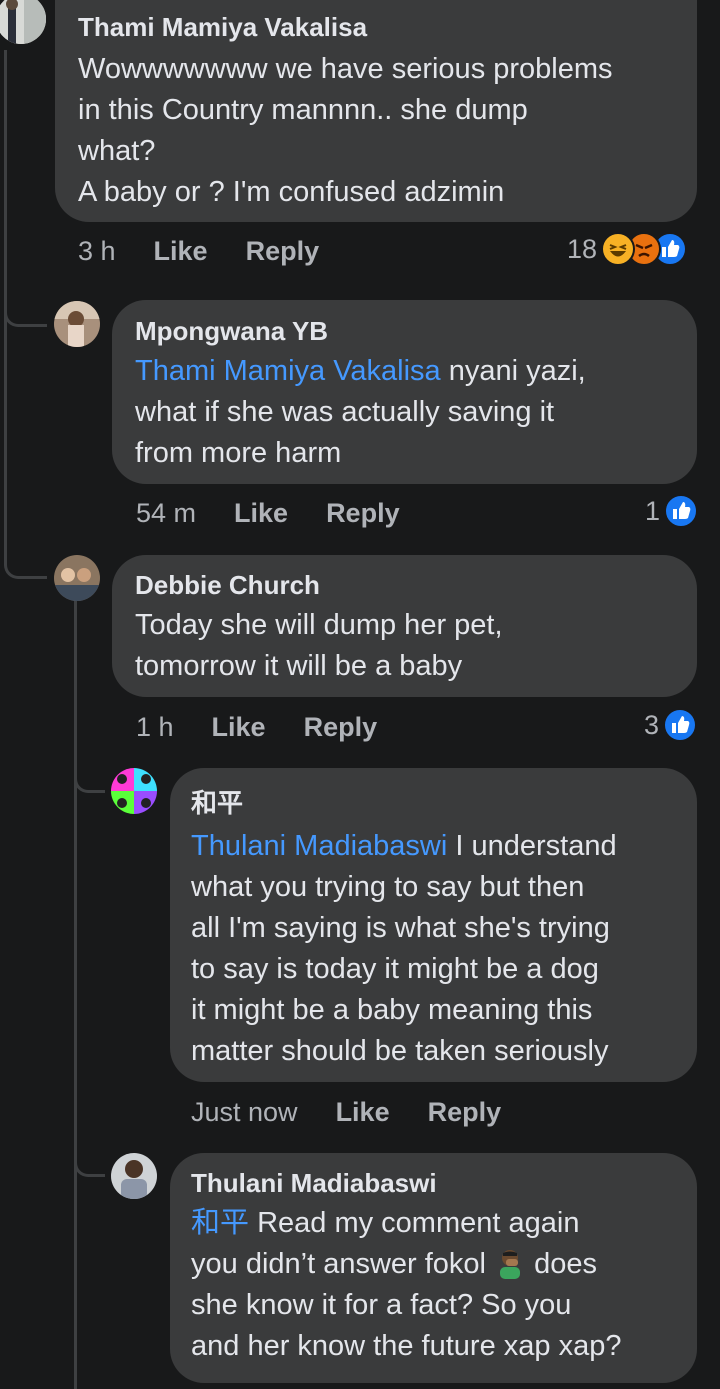 The image size is (720, 1389). What do you see at coordinates (652, 724) in the screenshot?
I see `reaction-count: 3` at bounding box center [652, 724].